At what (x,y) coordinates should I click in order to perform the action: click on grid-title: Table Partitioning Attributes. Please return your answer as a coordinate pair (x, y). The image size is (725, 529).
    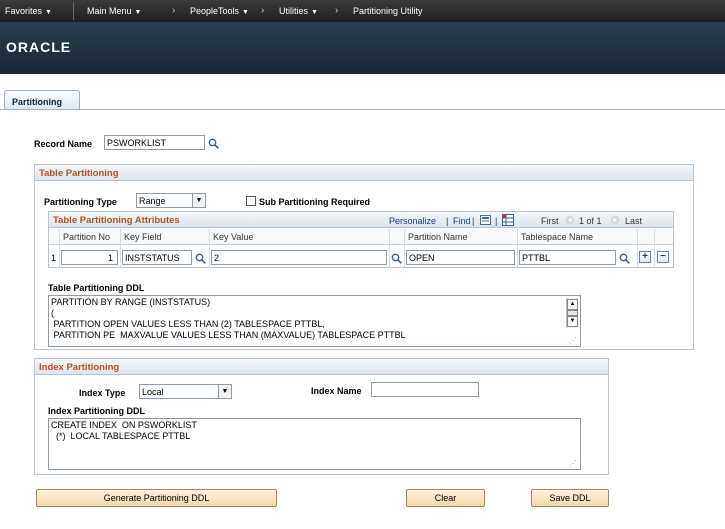
    Looking at the image, I should click on (116, 220).